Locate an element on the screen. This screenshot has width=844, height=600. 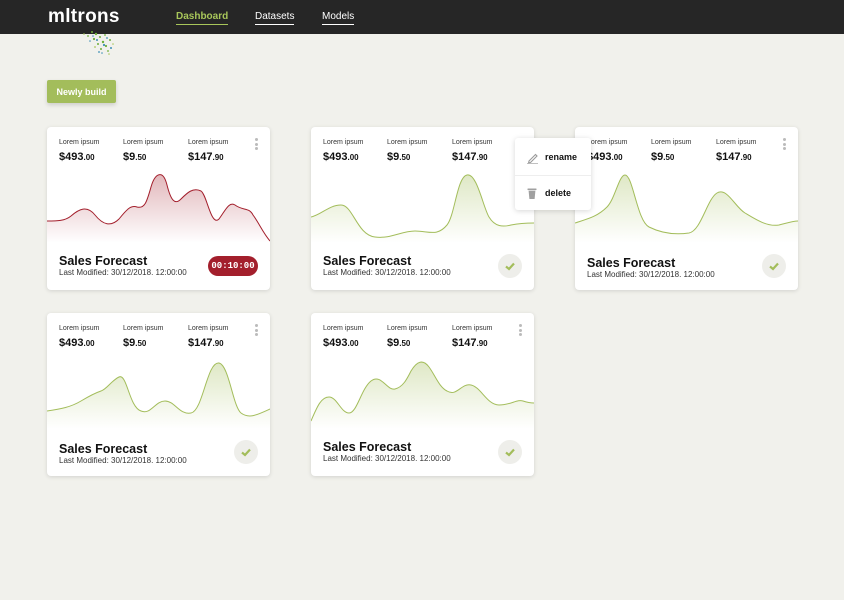
newly-build-button: Newly build is located at coordinates (81, 91).